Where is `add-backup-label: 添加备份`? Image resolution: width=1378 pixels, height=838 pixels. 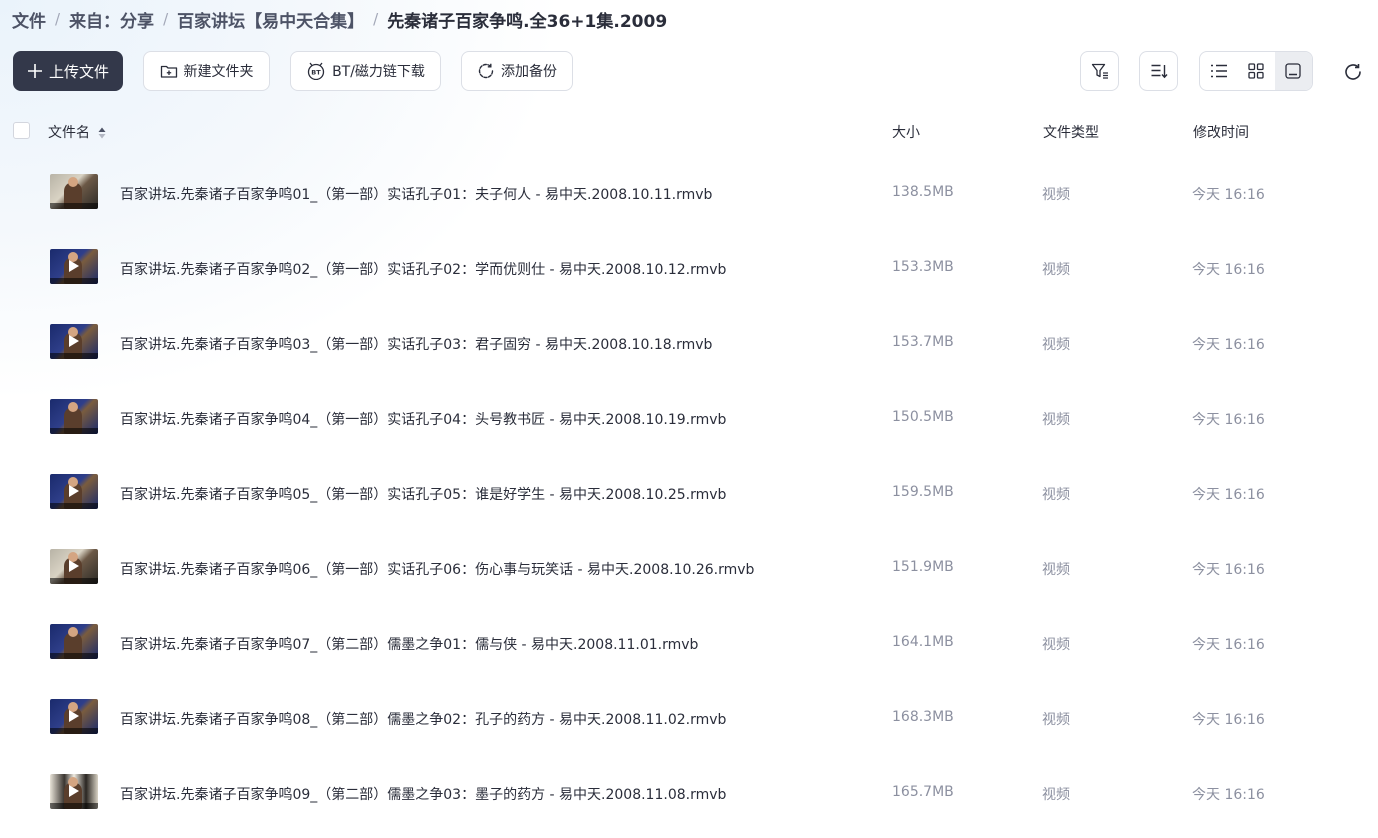
add-backup-label: 添加备份 is located at coordinates (529, 72).